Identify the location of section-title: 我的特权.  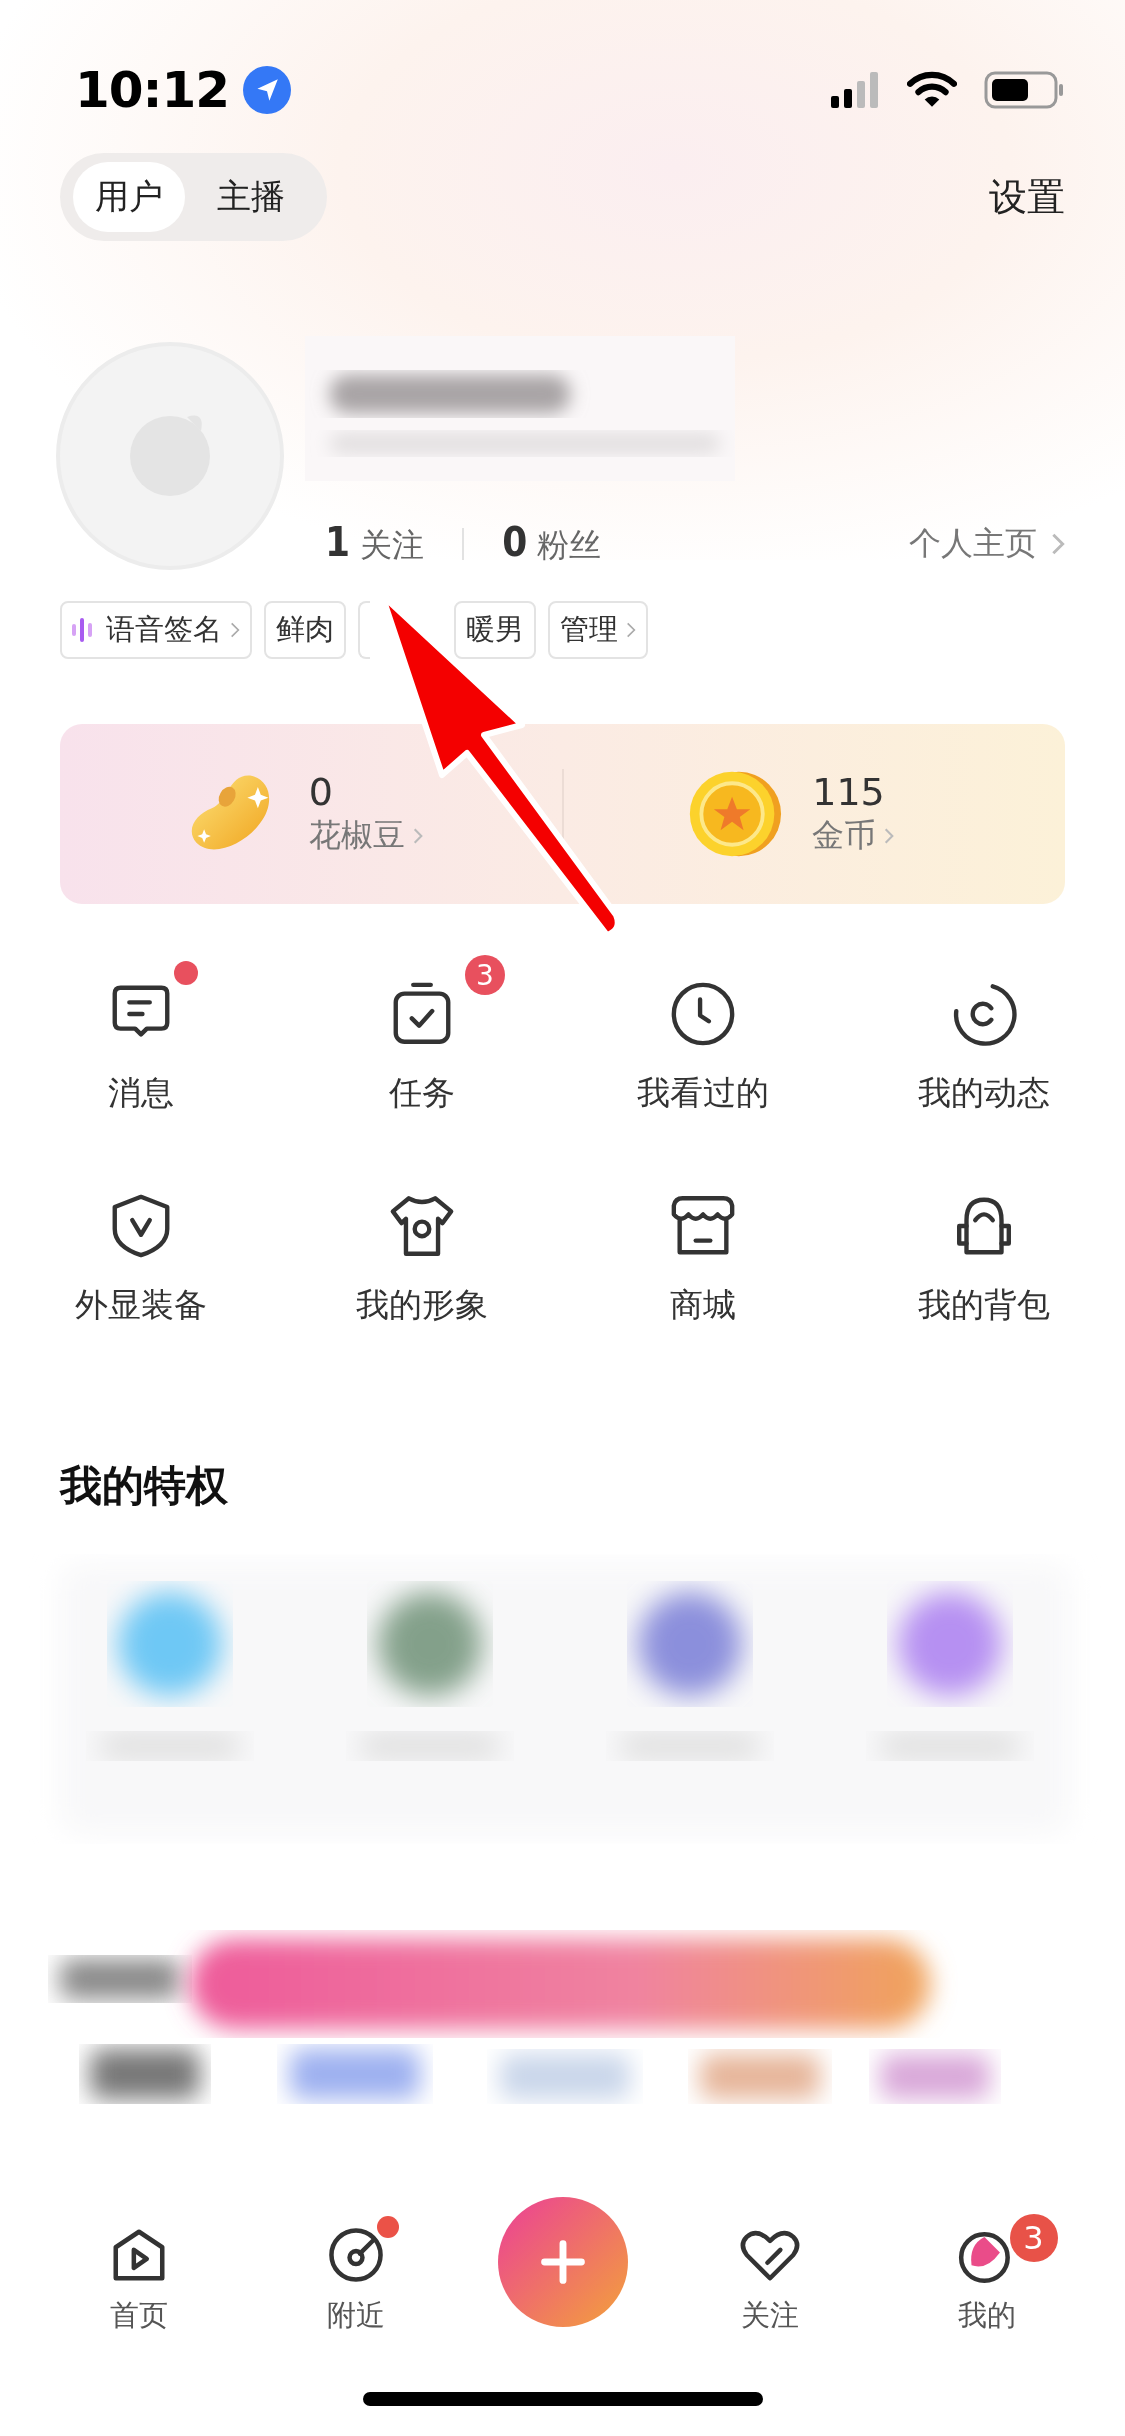
(144, 1486).